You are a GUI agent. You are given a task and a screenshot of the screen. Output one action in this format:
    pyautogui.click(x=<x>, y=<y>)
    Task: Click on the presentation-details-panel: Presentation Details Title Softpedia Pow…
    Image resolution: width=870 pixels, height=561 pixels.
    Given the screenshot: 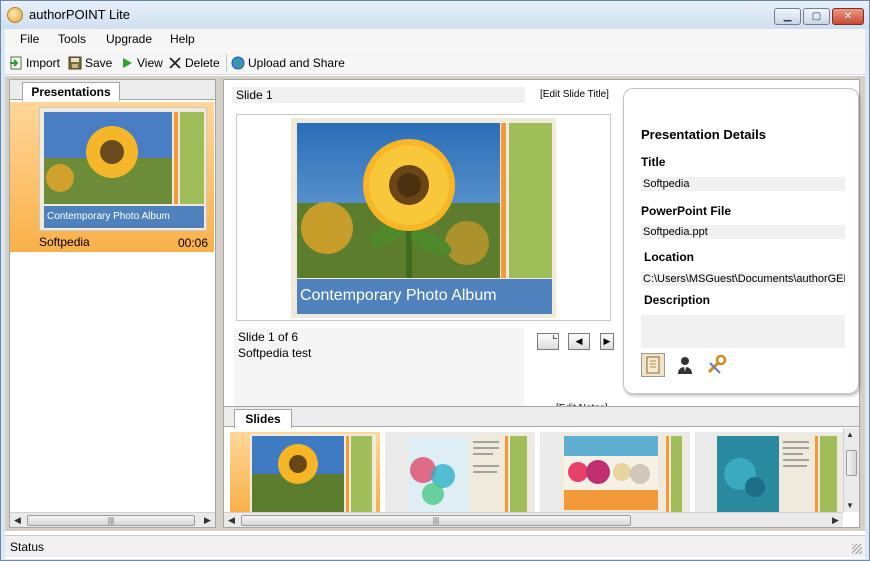 What is the action you would take?
    pyautogui.click(x=741, y=241)
    